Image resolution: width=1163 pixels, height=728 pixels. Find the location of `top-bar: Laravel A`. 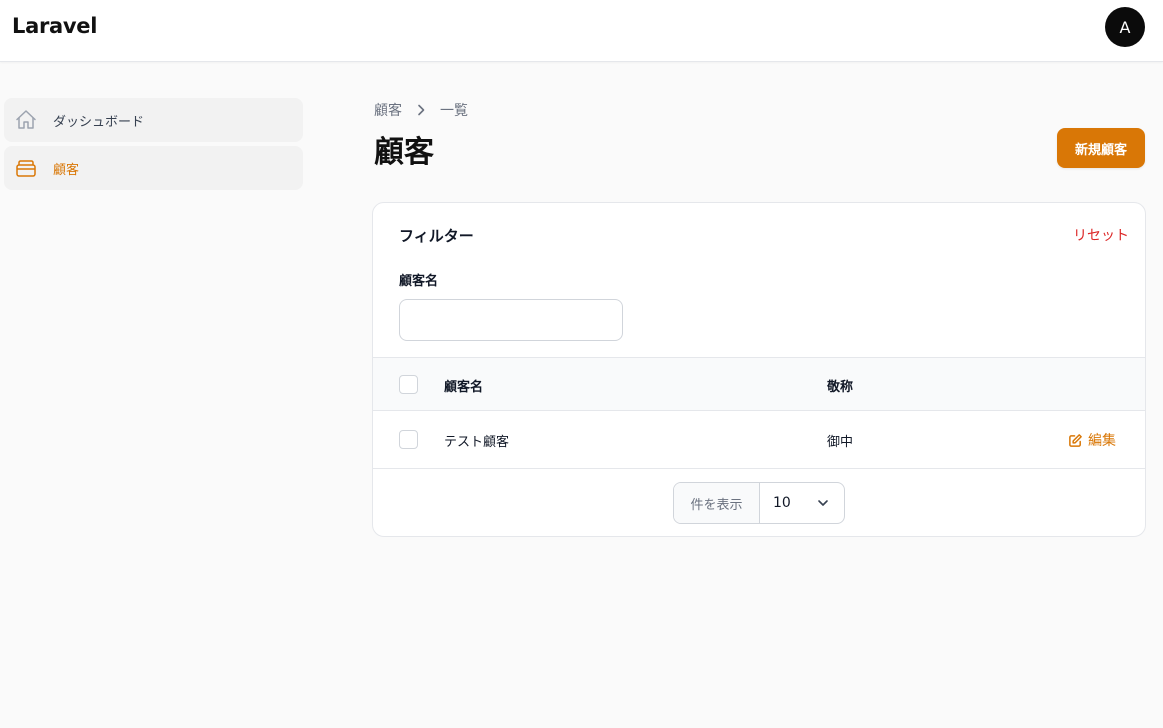

top-bar: Laravel A is located at coordinates (581, 31).